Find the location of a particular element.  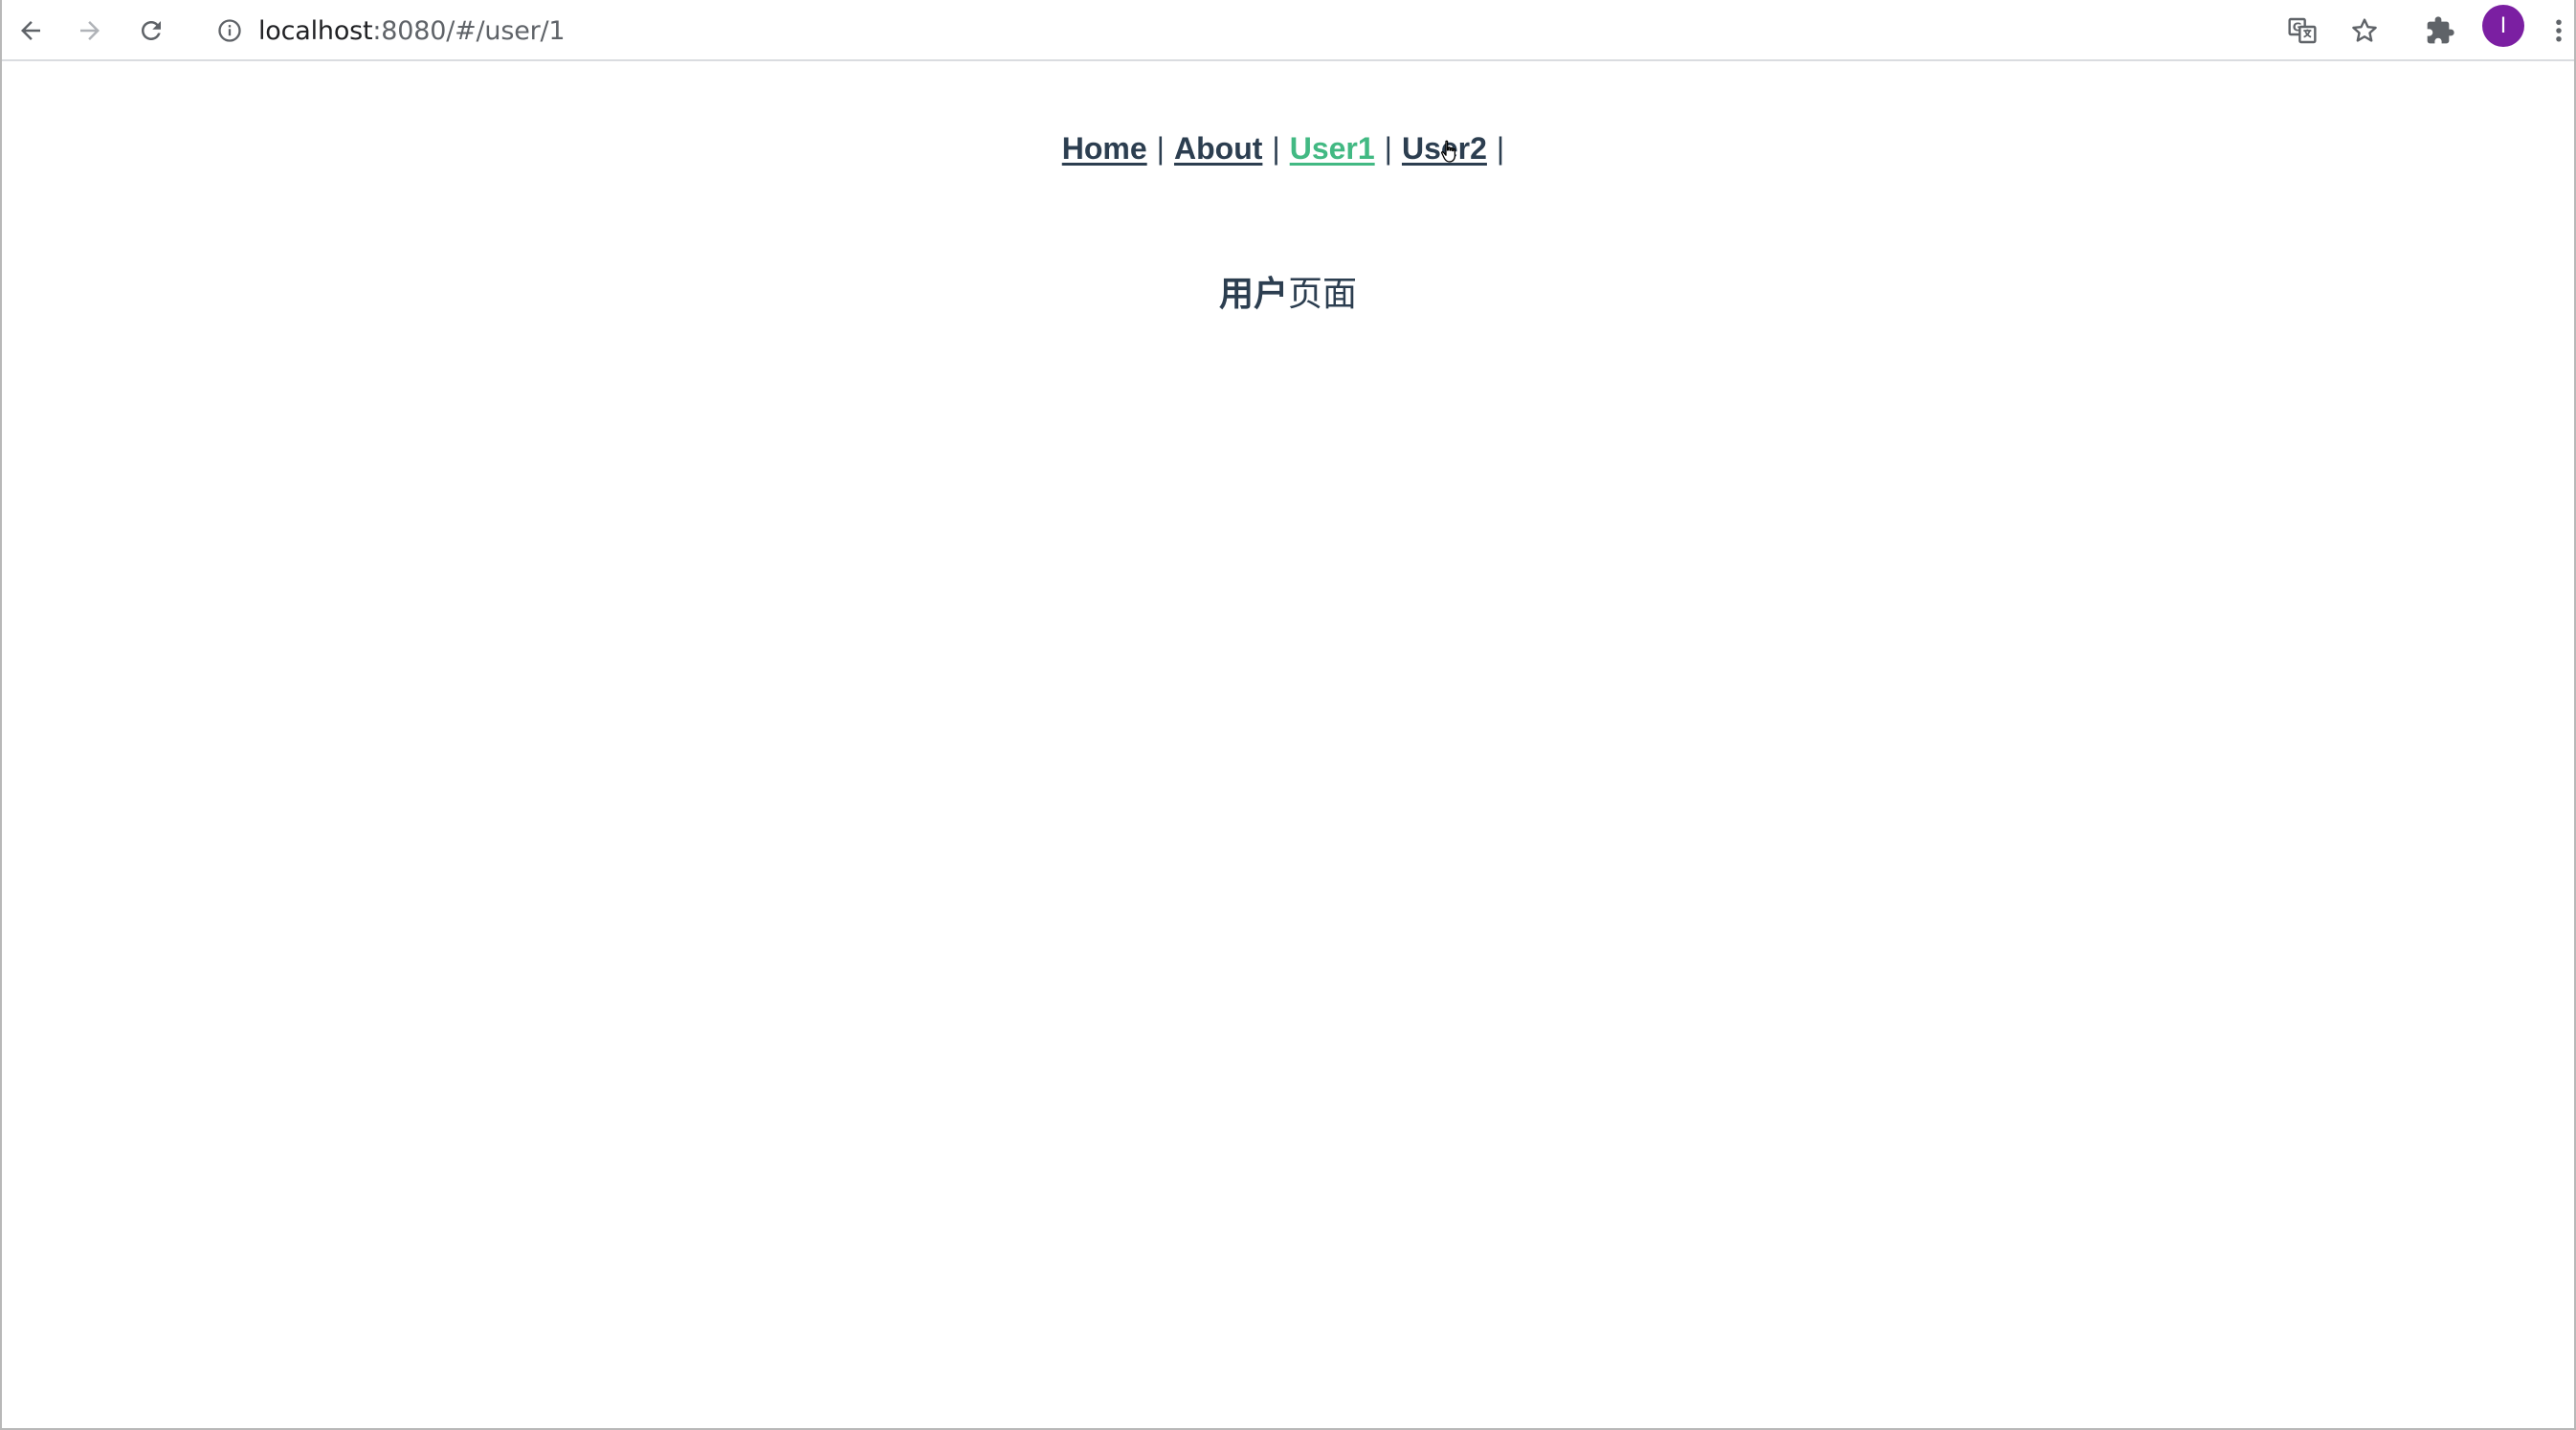

browser-menu-button is located at coordinates (2557, 31).